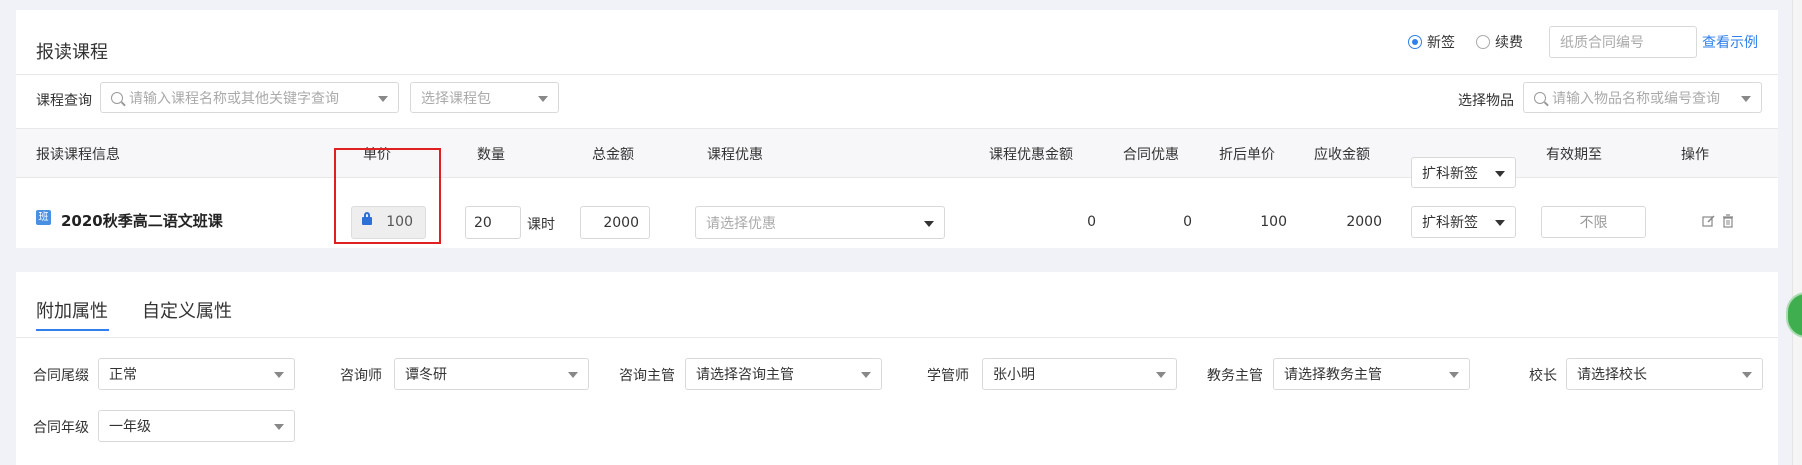 The width and height of the screenshot is (1802, 465). Describe the element at coordinates (1797, 232) in the screenshot. I see `scrollbar` at that location.